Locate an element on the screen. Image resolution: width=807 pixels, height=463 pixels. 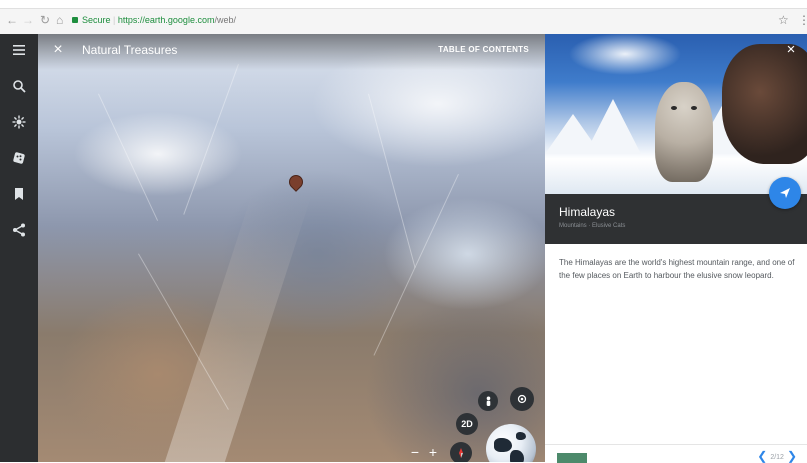
previous-card-button: ❮ is located at coordinates (762, 456).